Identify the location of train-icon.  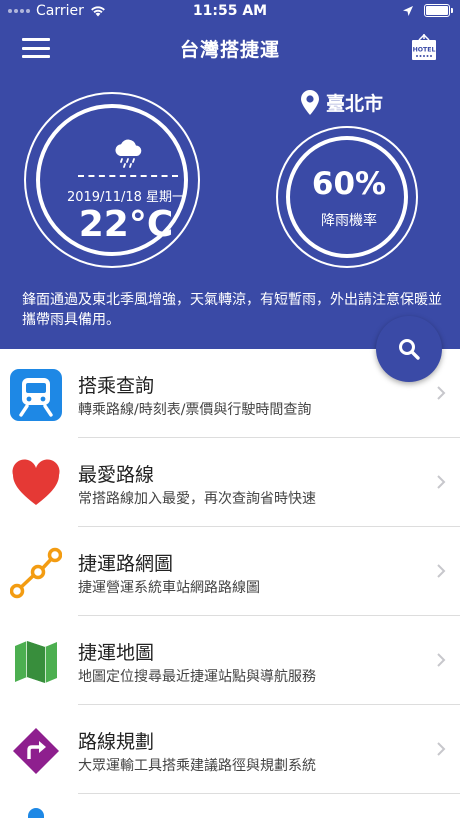
(36, 395).